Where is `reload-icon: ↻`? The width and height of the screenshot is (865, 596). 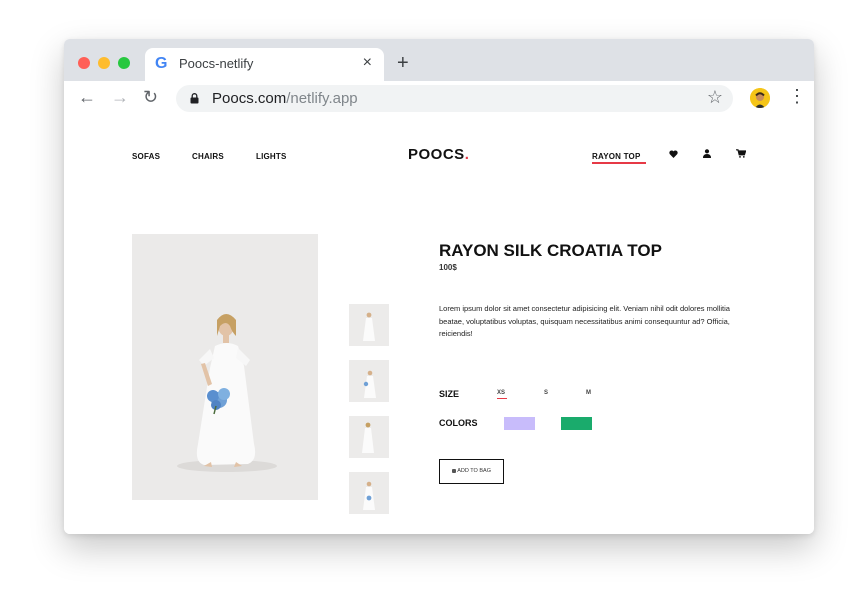 reload-icon: ↻ is located at coordinates (150, 97).